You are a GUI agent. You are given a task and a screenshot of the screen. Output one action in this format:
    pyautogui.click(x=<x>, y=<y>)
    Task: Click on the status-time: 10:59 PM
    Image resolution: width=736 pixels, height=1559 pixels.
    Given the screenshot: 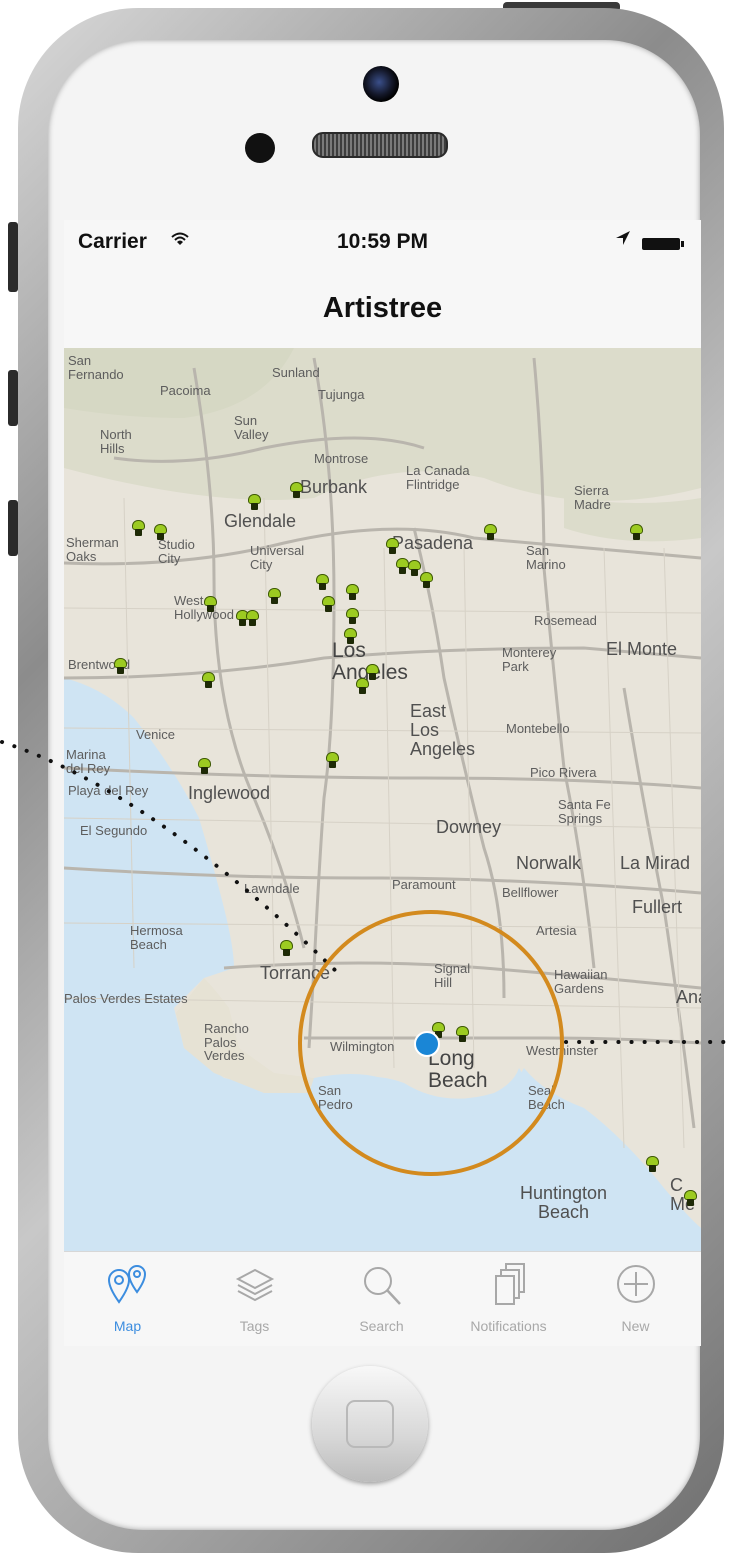 What is the action you would take?
    pyautogui.click(x=382, y=241)
    